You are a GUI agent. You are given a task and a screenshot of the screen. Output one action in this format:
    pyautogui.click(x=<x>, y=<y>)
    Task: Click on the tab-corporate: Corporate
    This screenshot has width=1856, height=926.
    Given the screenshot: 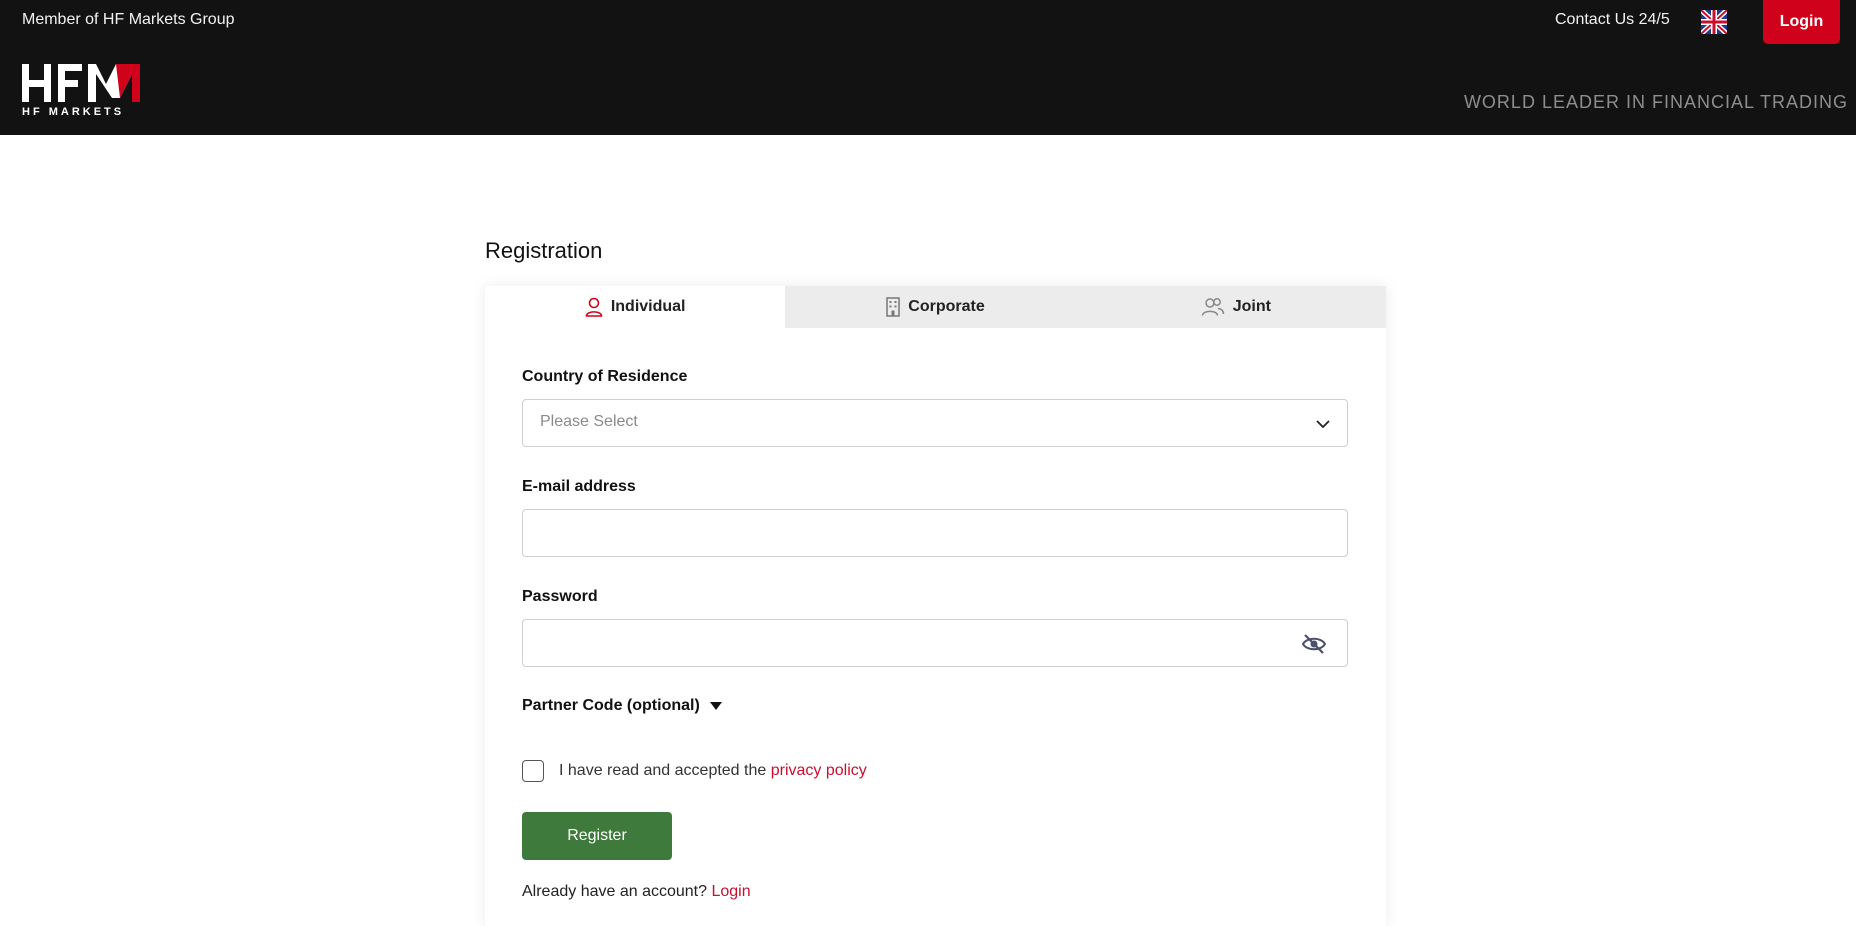 What is the action you would take?
    pyautogui.click(x=935, y=307)
    